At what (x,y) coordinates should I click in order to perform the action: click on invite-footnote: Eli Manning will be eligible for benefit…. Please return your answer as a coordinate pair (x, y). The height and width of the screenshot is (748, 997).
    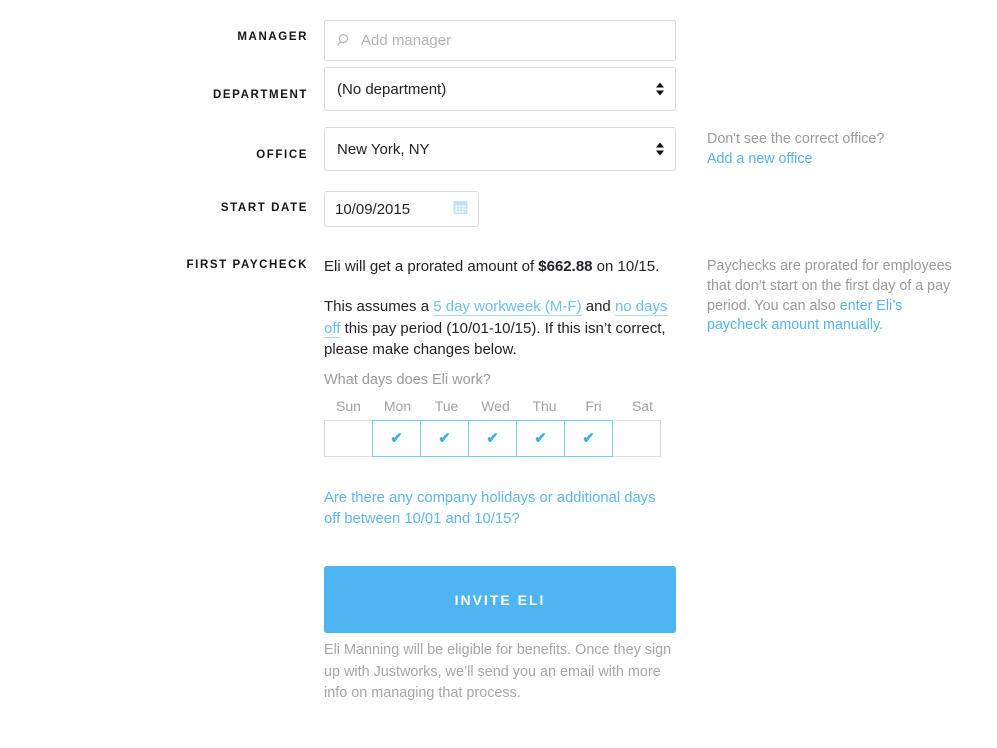
    Looking at the image, I should click on (498, 671).